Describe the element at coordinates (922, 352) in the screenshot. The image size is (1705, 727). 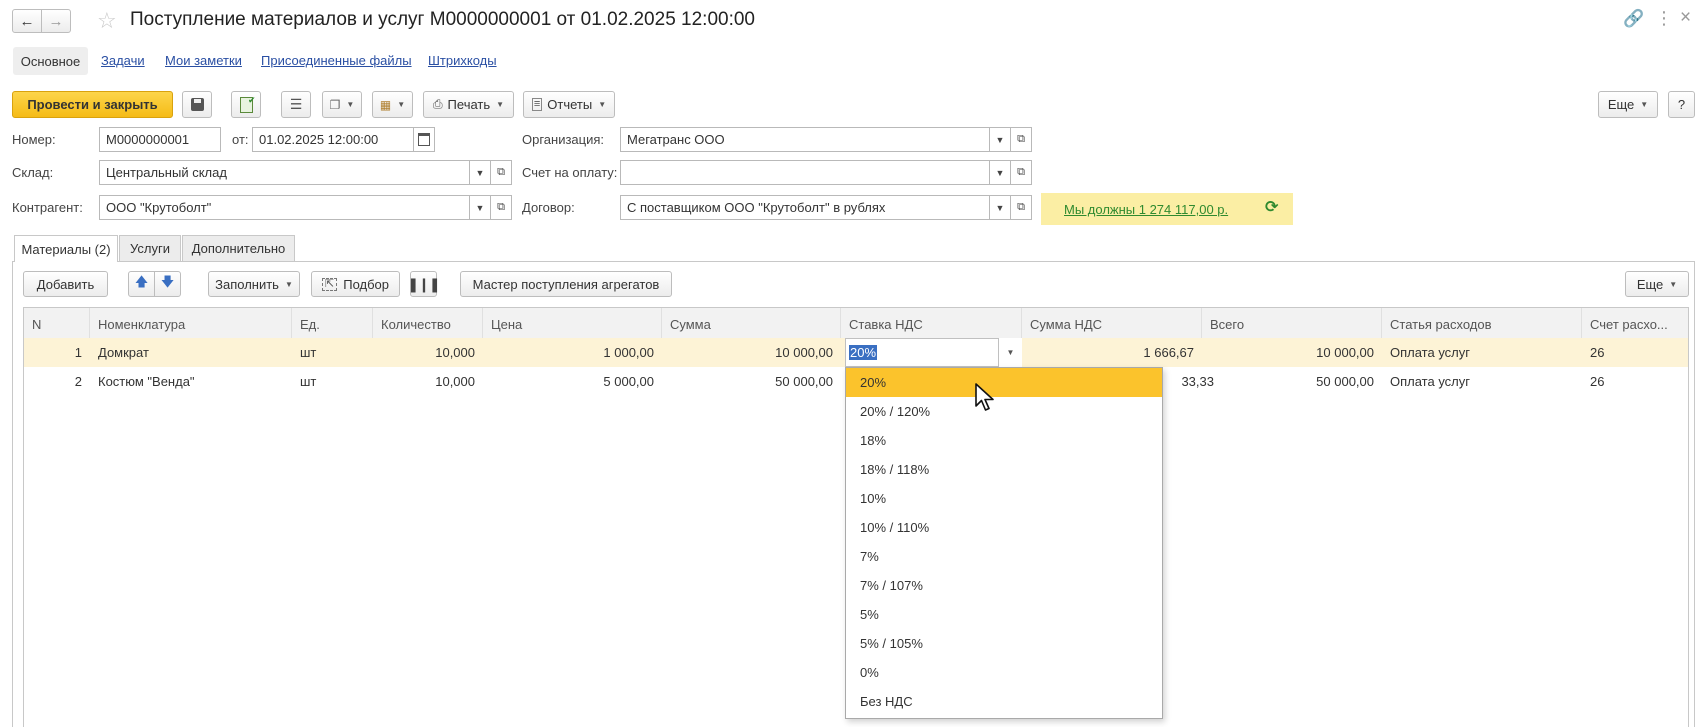
I see `vat-rate-editor: 20%` at that location.